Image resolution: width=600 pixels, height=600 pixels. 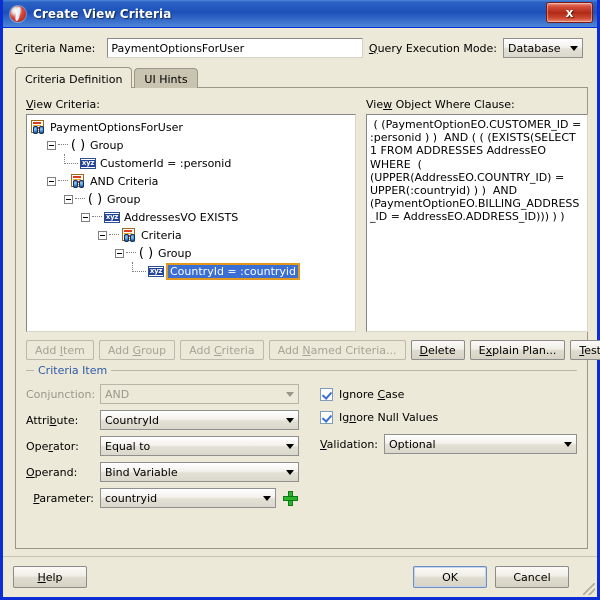 What do you see at coordinates (146, 253) in the screenshot?
I see `paren-icon: ( )` at bounding box center [146, 253].